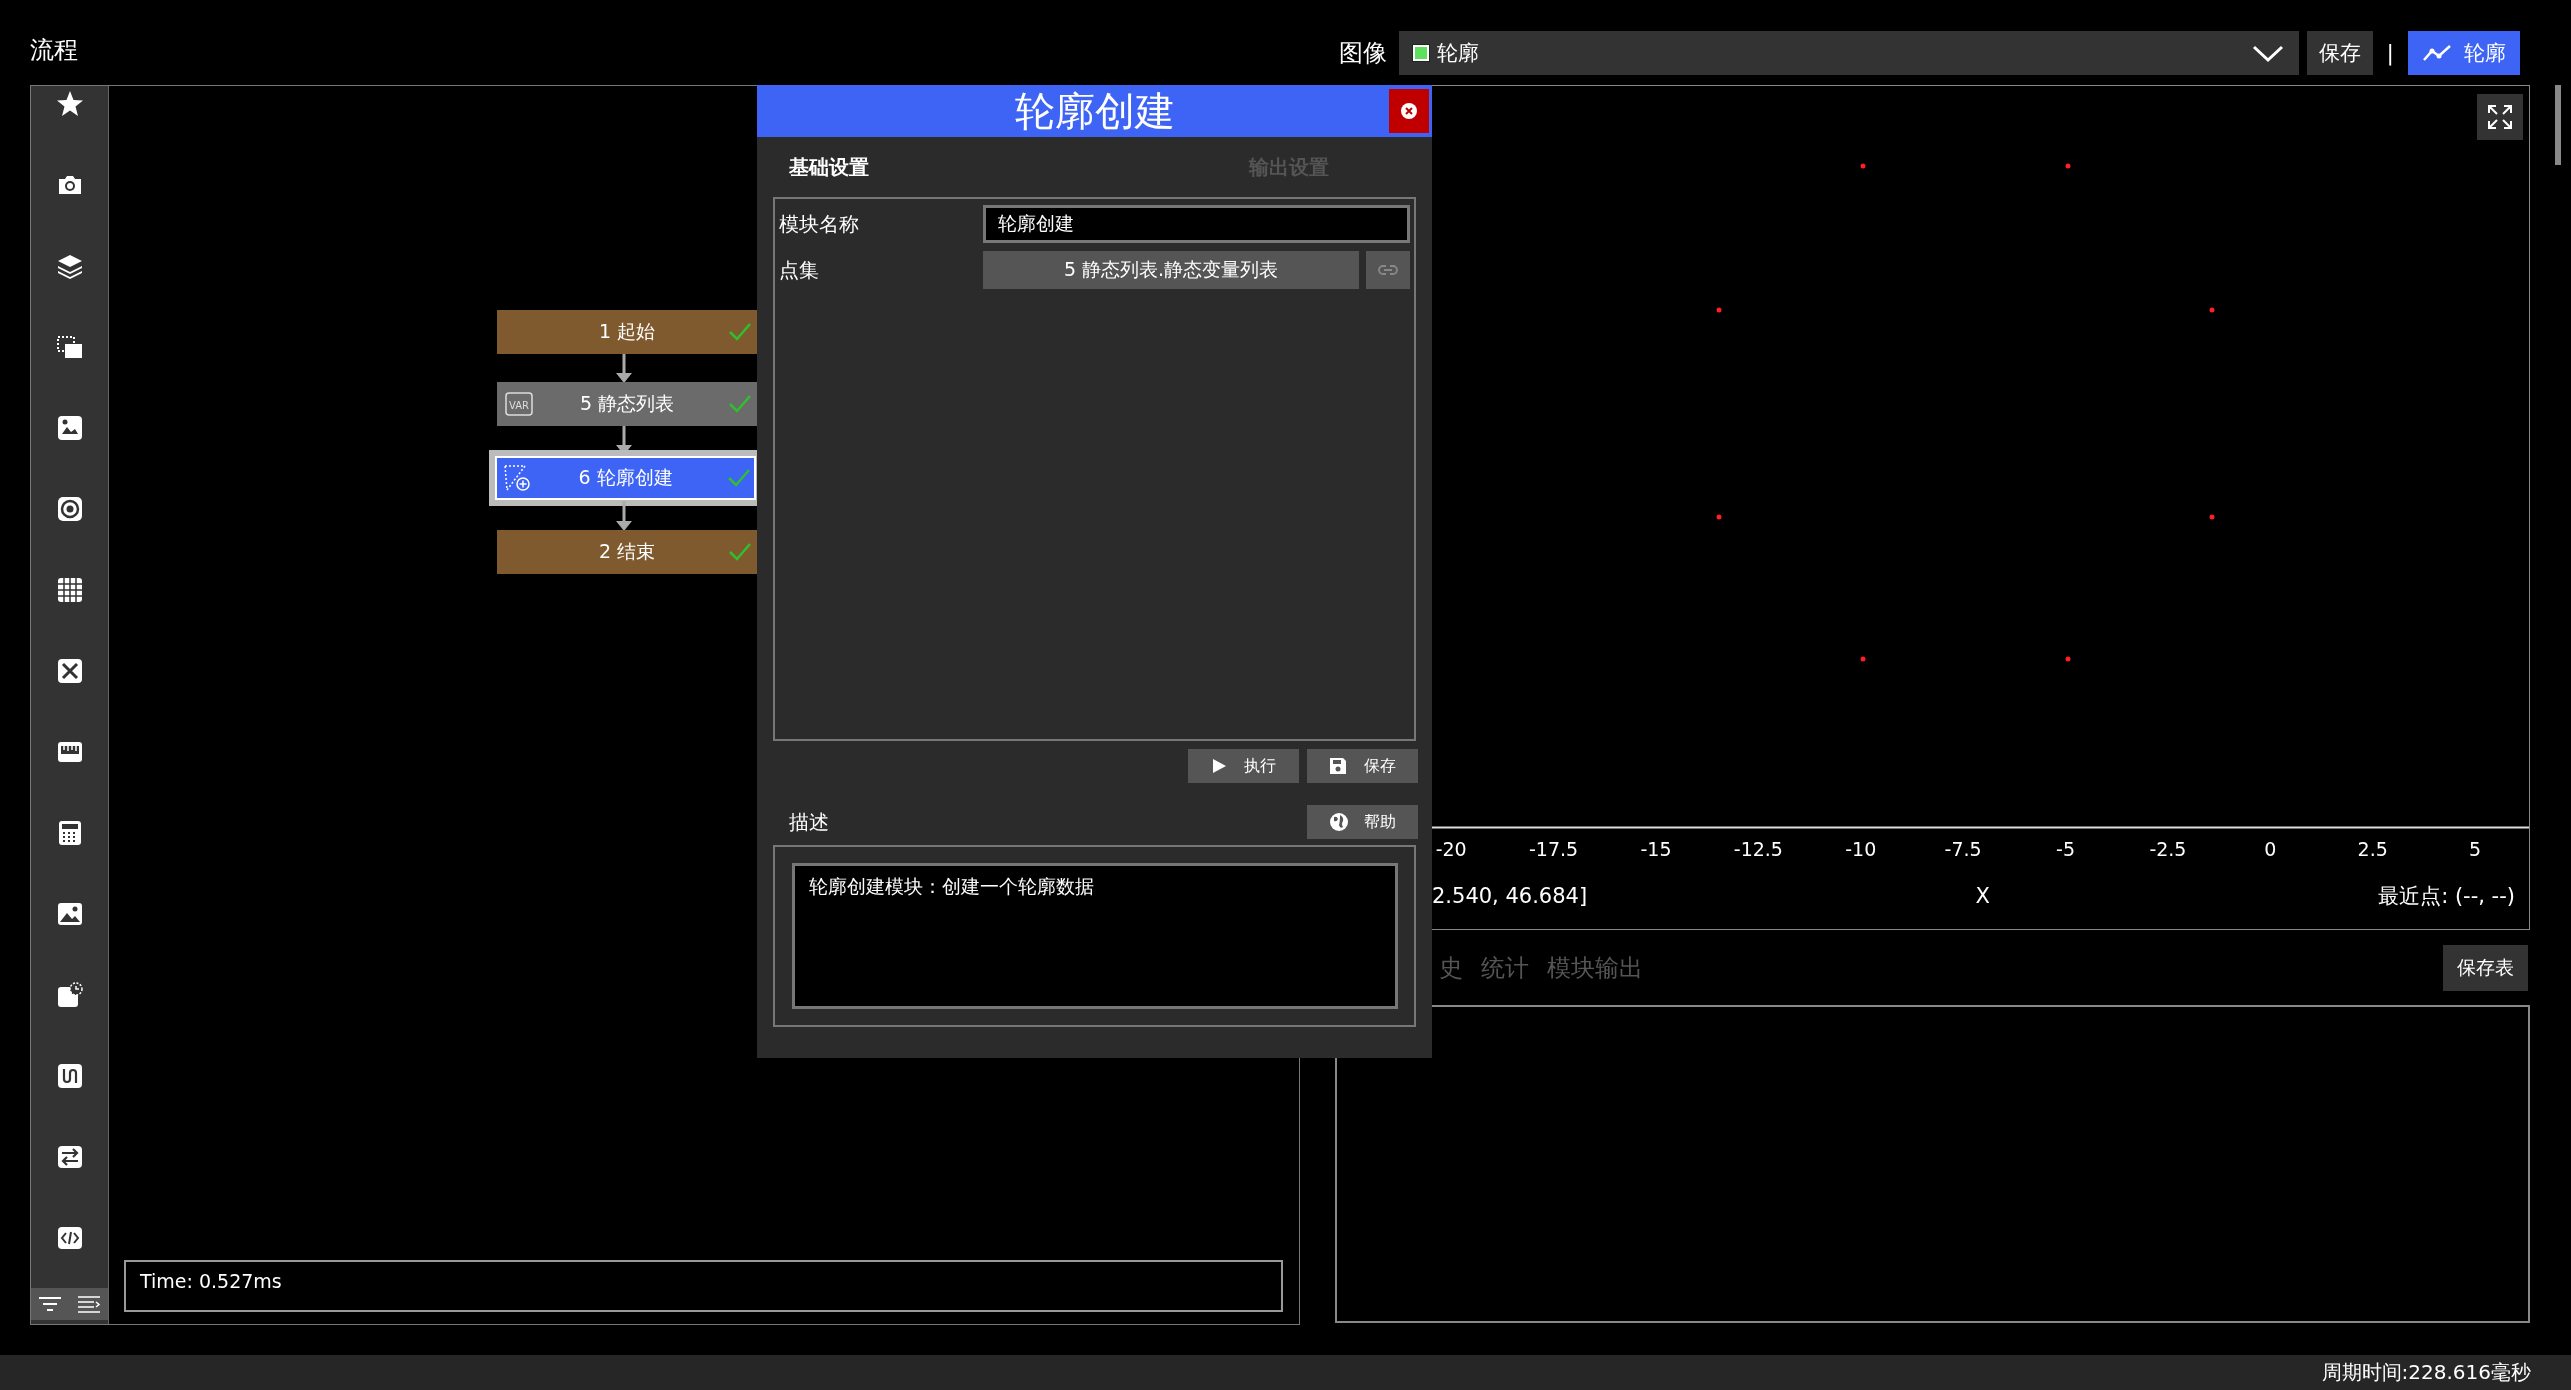 This screenshot has height=1390, width=2571. Describe the element at coordinates (2437, 52) in the screenshot. I see `line-chart-icon` at that location.